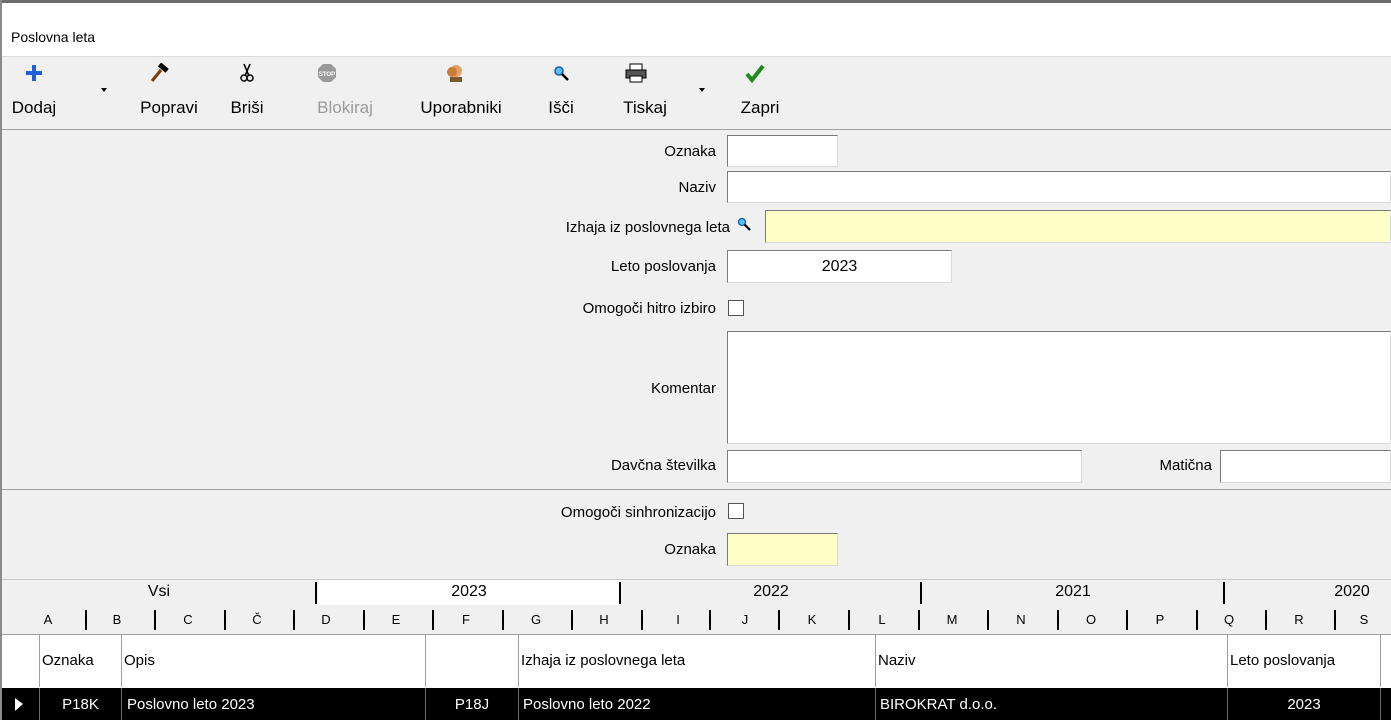  What do you see at coordinates (696, 619) in the screenshot?
I see `letter-tabs: A B C Č D E F G H I J K L M N O P Q R S` at bounding box center [696, 619].